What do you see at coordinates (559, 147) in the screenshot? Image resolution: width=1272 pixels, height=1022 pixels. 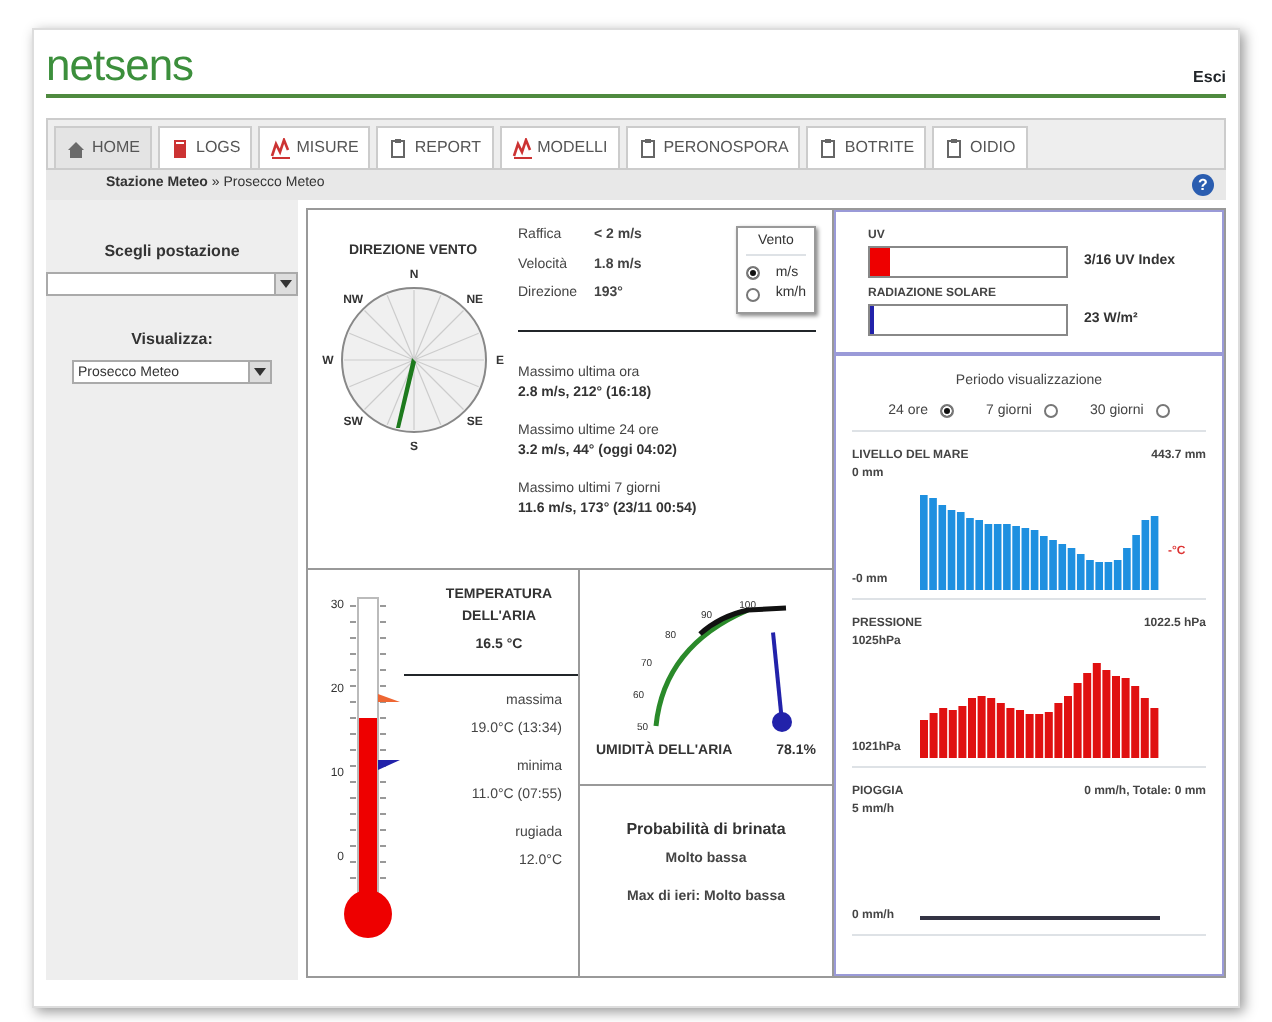 I see `nav-tab: MODELLI` at bounding box center [559, 147].